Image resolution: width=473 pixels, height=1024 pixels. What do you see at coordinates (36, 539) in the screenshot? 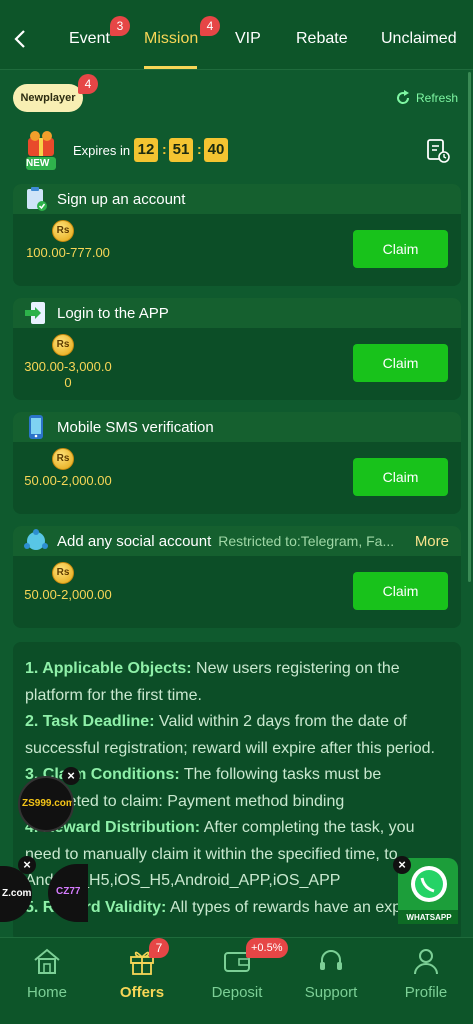
I see `social-network-icon` at bounding box center [36, 539].